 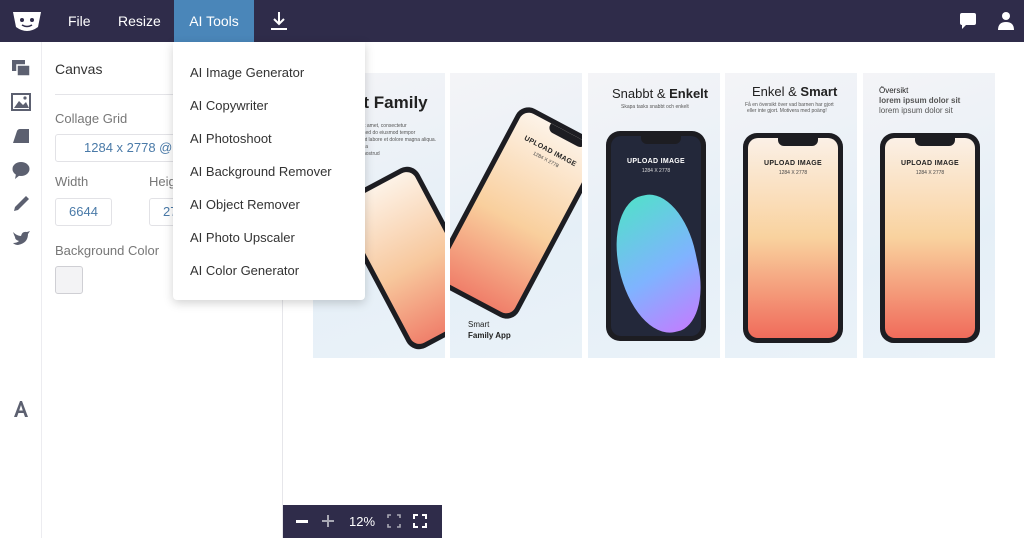 What do you see at coordinates (242, 237) in the screenshot?
I see `menu-item-ai-photo-upscaler: AI Photo Upscaler` at bounding box center [242, 237].